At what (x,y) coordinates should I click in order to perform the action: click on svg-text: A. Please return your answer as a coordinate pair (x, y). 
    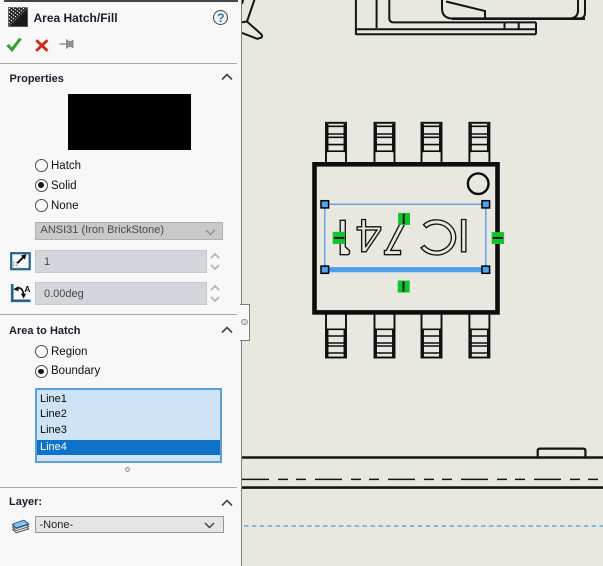
    Looking at the image, I should click on (27, 289).